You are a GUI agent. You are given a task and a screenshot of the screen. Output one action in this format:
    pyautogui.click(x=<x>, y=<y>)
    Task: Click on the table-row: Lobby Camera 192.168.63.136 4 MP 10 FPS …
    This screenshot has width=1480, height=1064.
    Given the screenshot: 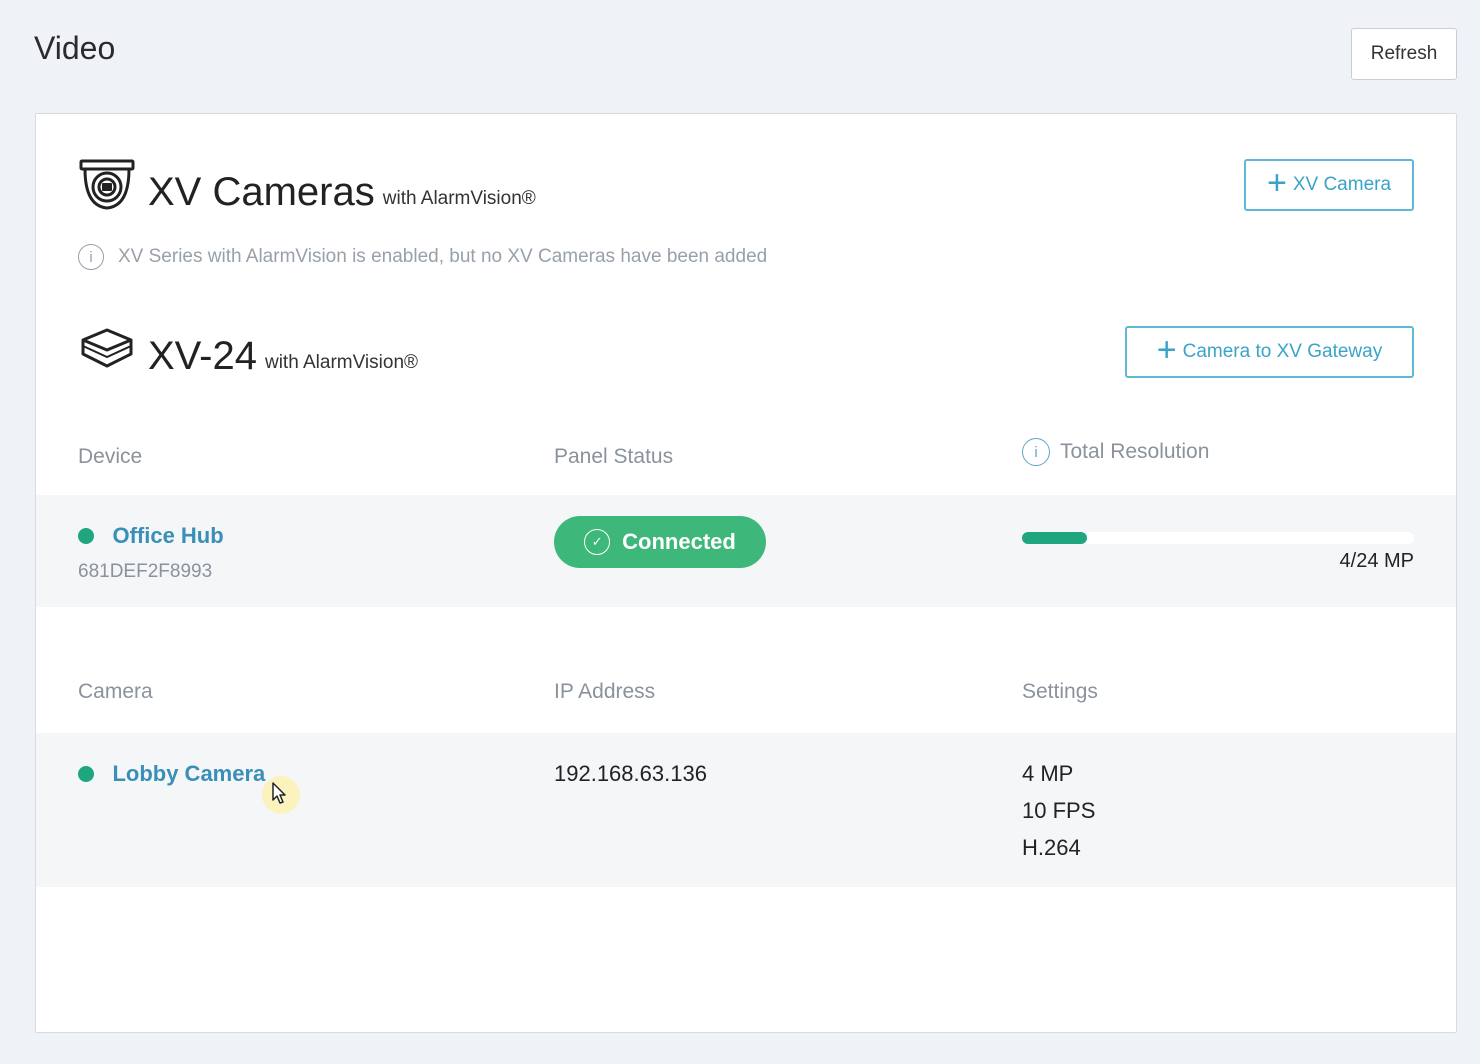 What is the action you would take?
    pyautogui.click(x=746, y=810)
    